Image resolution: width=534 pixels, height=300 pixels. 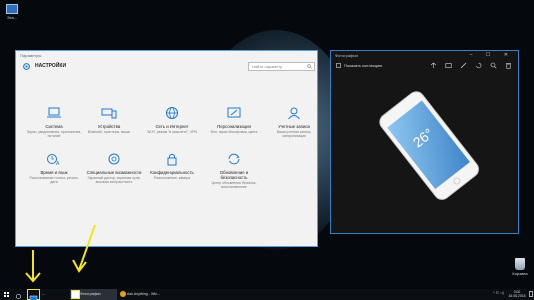 I want to click on share-icon, so click(x=433, y=65).